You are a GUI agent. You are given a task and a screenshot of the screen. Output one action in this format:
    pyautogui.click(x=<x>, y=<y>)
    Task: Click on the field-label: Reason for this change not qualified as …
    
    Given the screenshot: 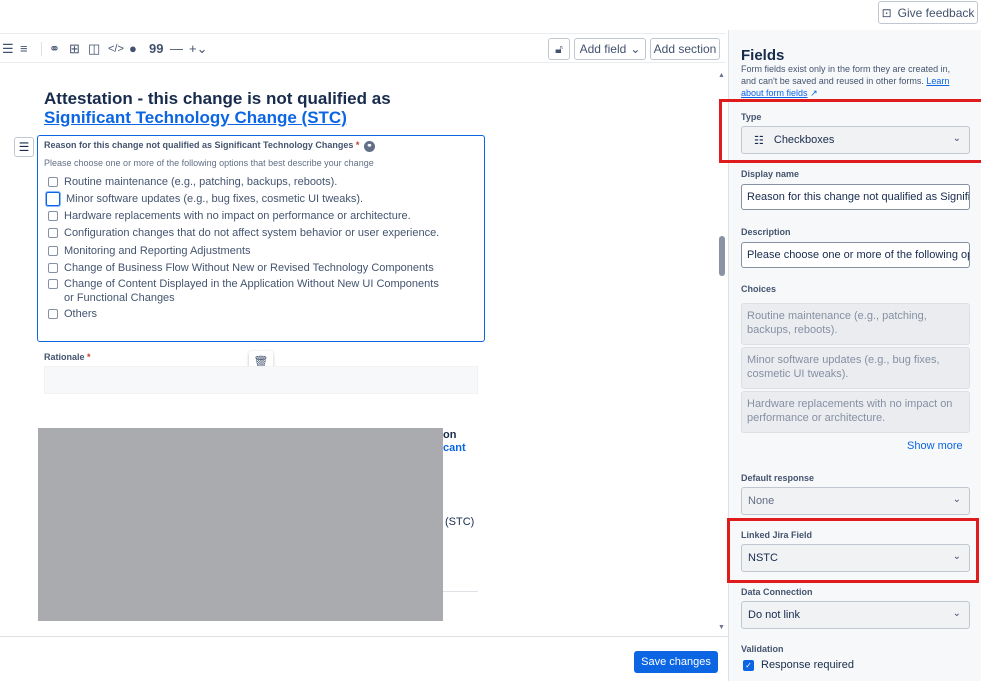 What is the action you would take?
    pyautogui.click(x=209, y=146)
    